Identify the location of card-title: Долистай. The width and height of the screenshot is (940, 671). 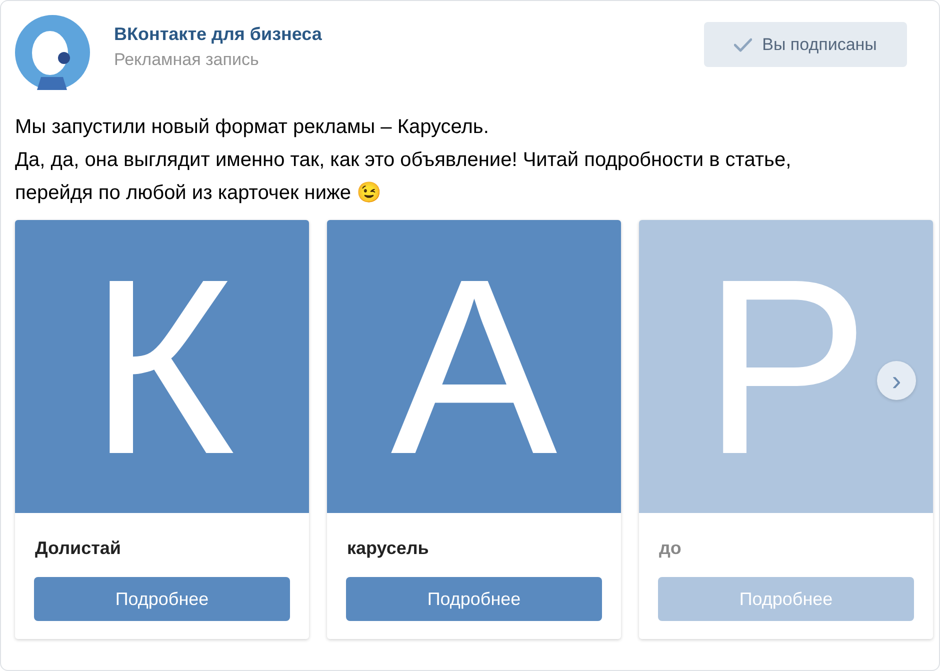
(78, 548).